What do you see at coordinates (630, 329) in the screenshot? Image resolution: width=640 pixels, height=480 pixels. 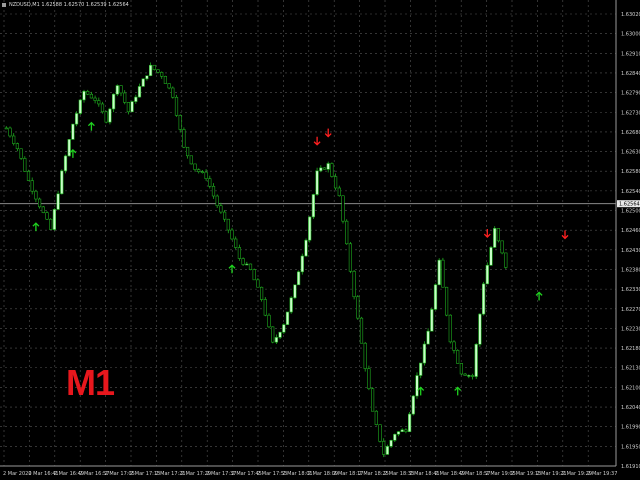 I see `price-tick-label: 1.62230` at bounding box center [630, 329].